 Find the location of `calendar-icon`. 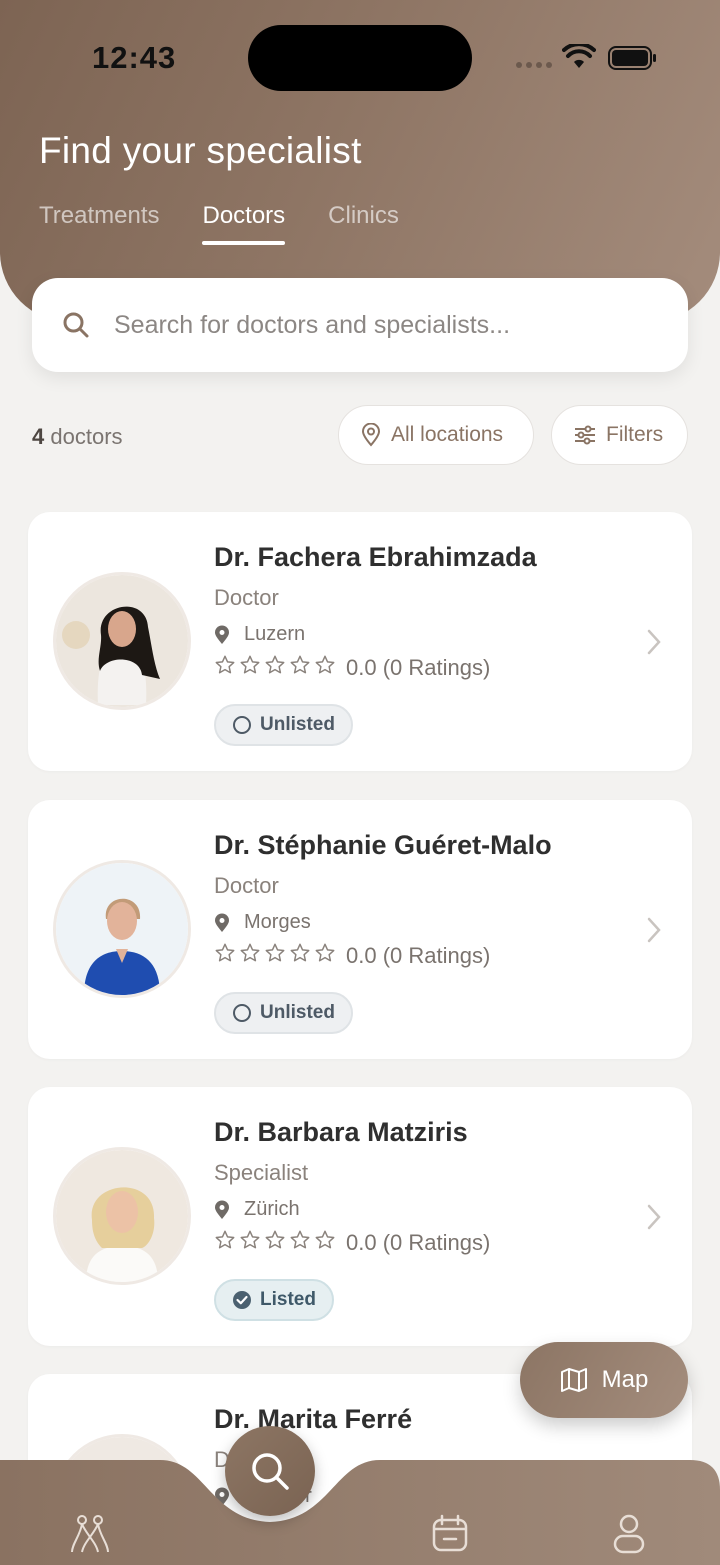

calendar-icon is located at coordinates (450, 1533).